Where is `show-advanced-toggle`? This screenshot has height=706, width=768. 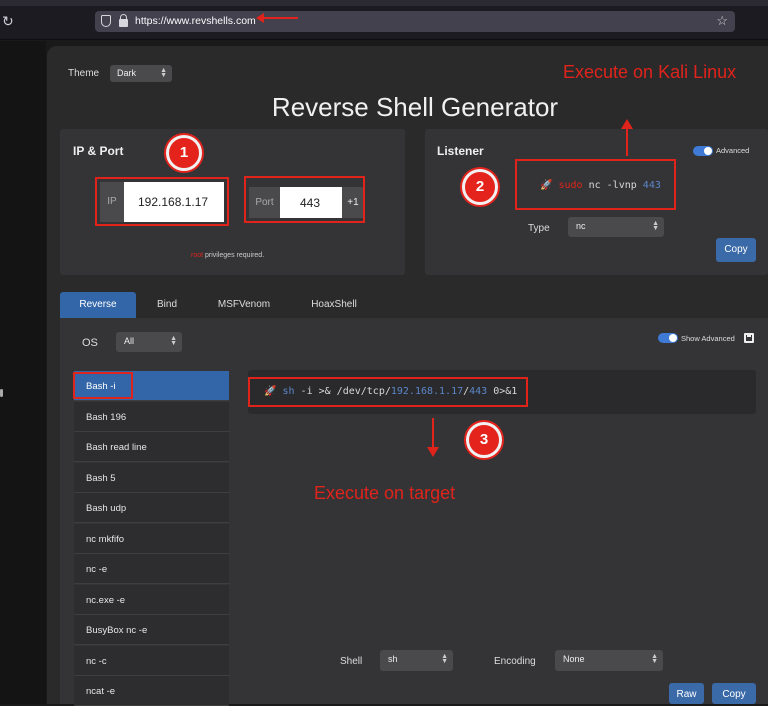
show-advanced-toggle is located at coordinates (668, 338).